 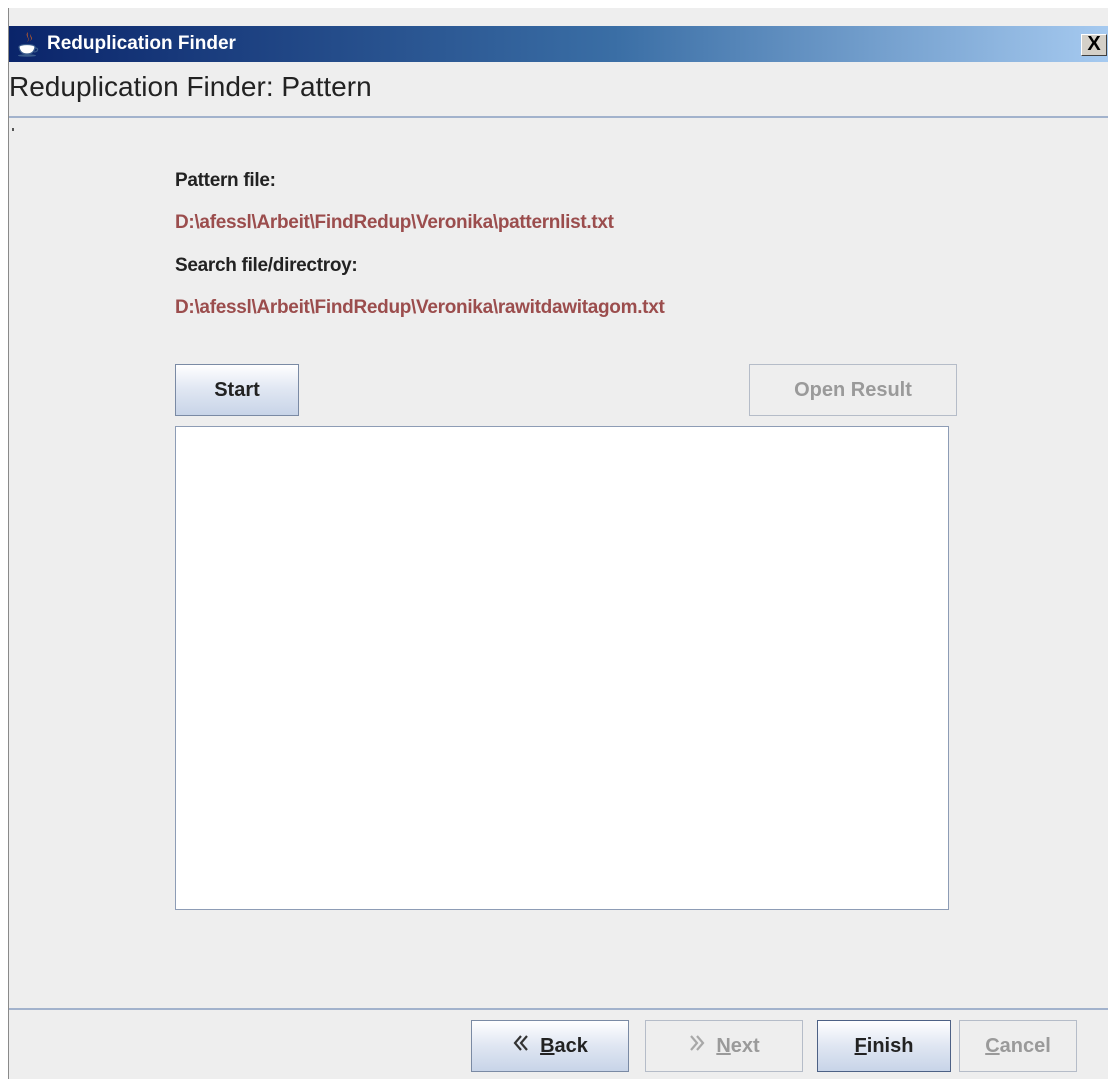 What do you see at coordinates (738, 1045) in the screenshot?
I see `next-button-label: Next` at bounding box center [738, 1045].